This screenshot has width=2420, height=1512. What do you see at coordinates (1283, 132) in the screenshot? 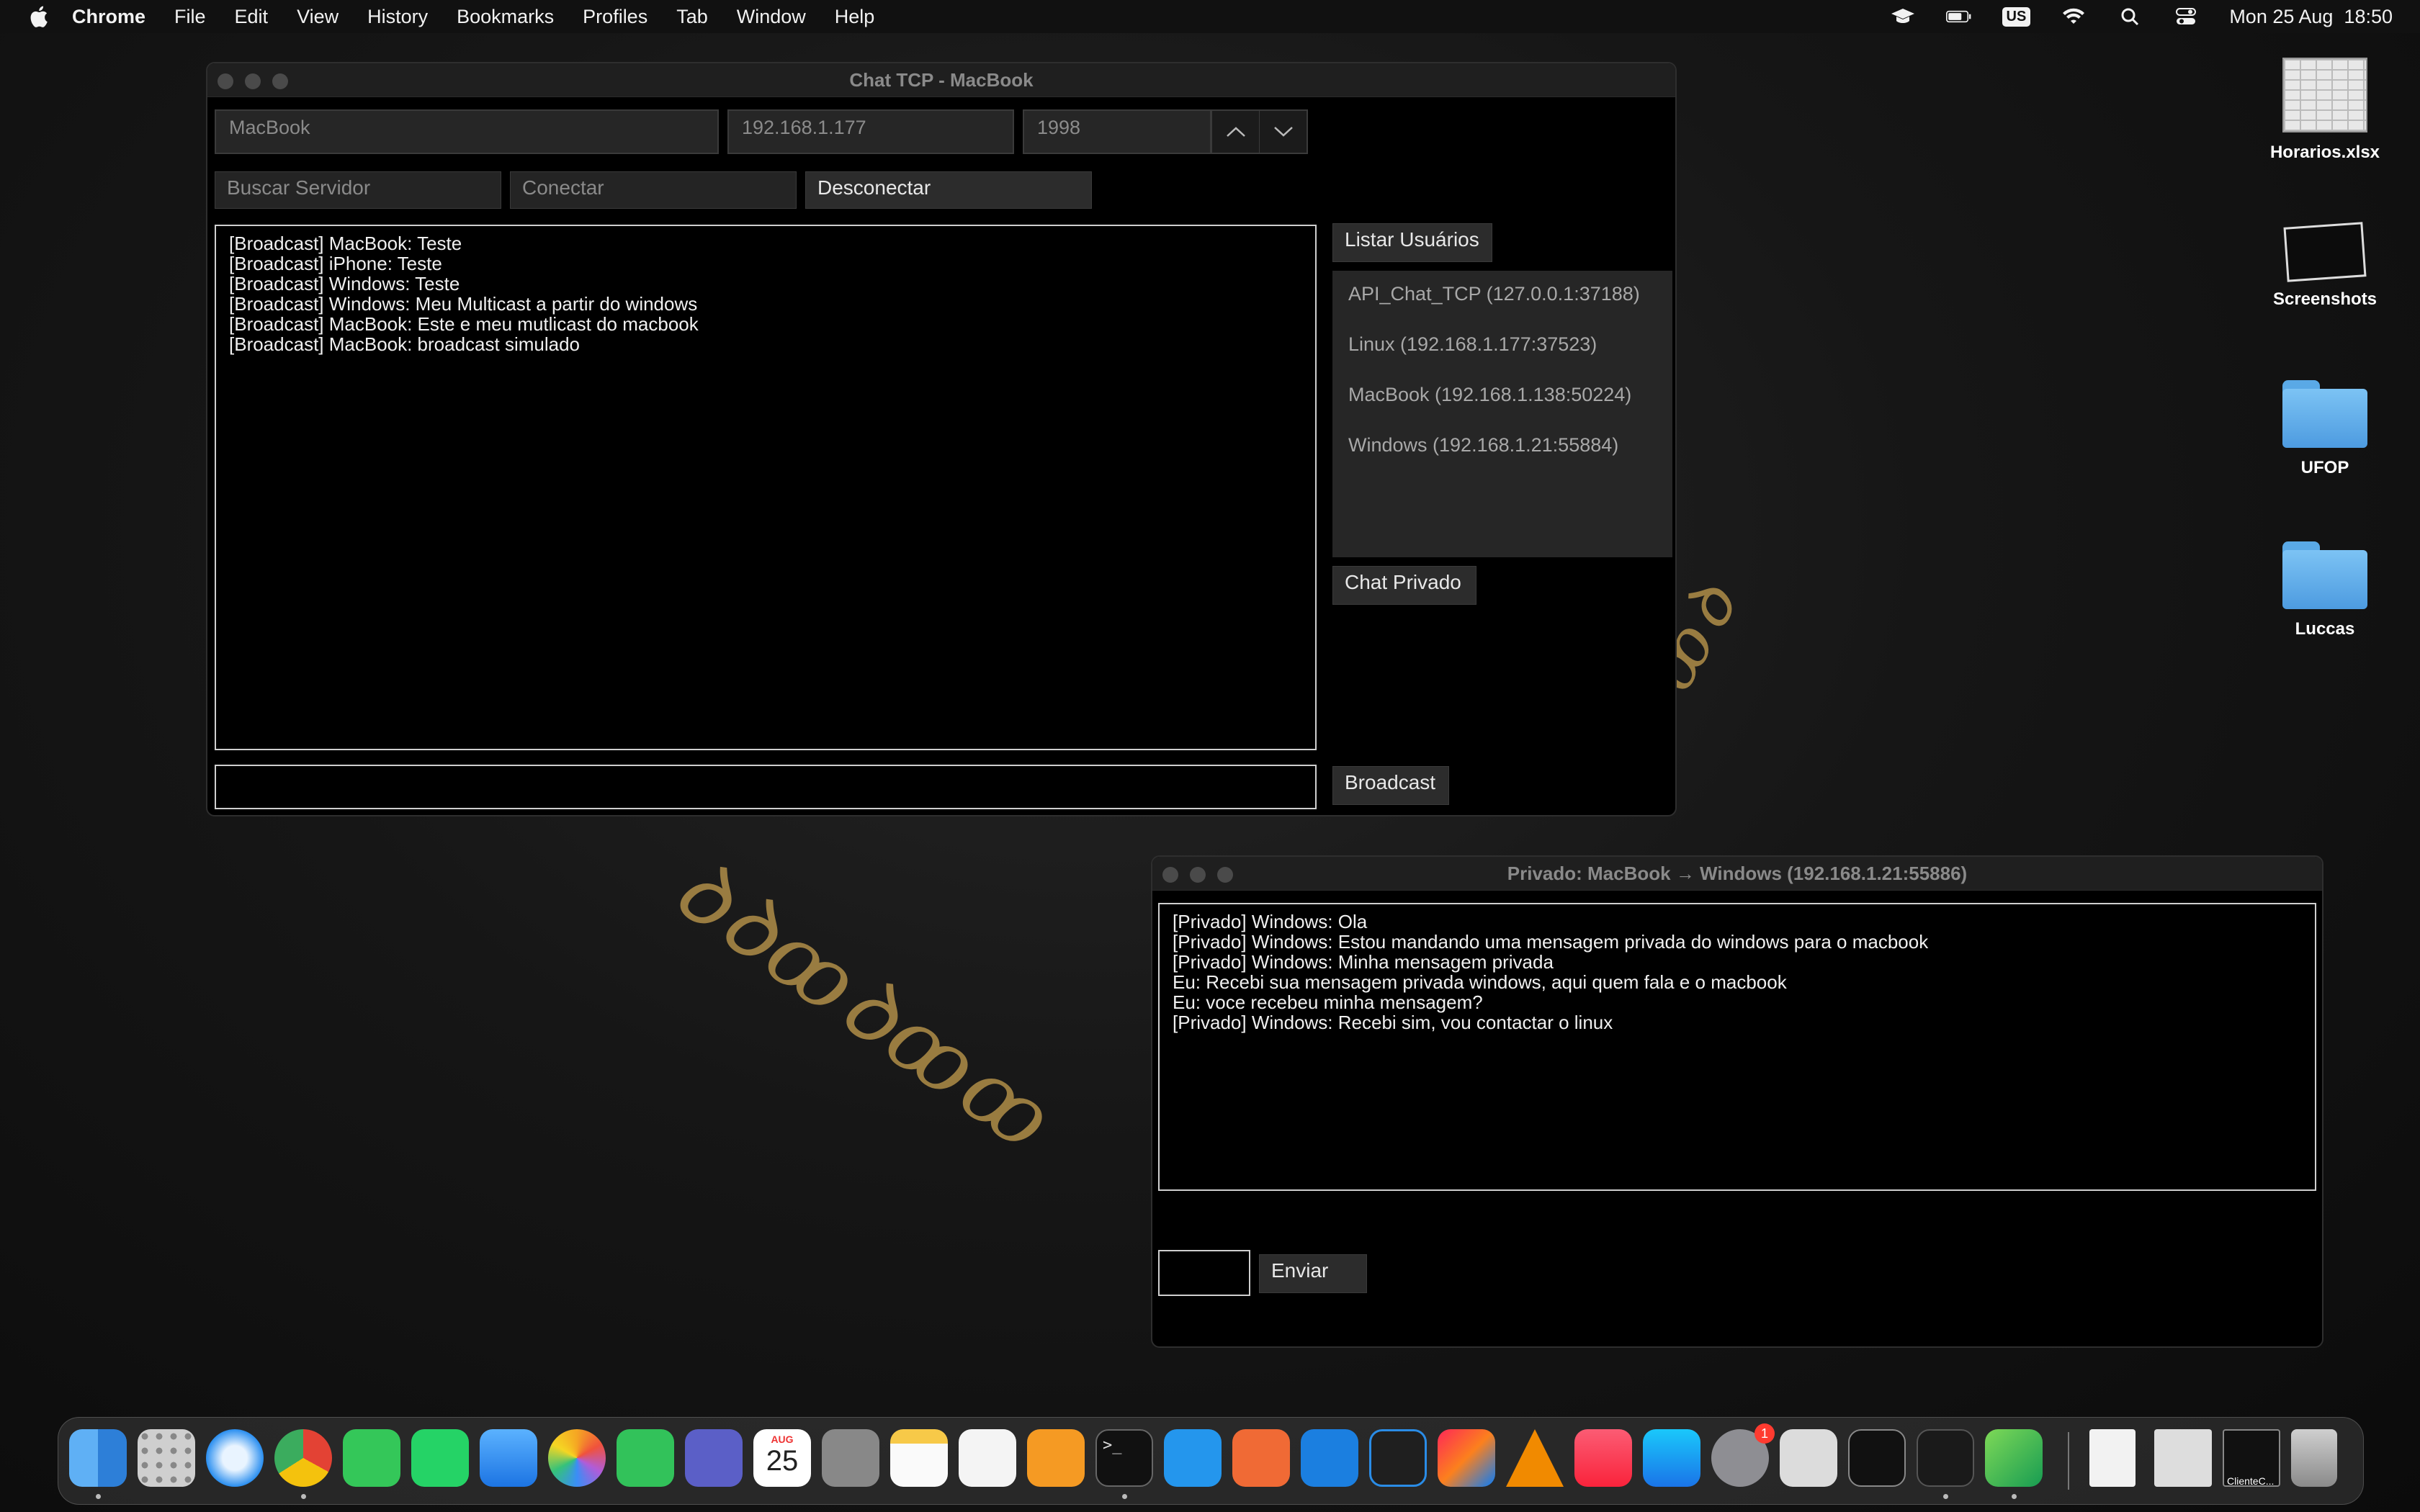
I see `chevron-down-icon` at bounding box center [1283, 132].